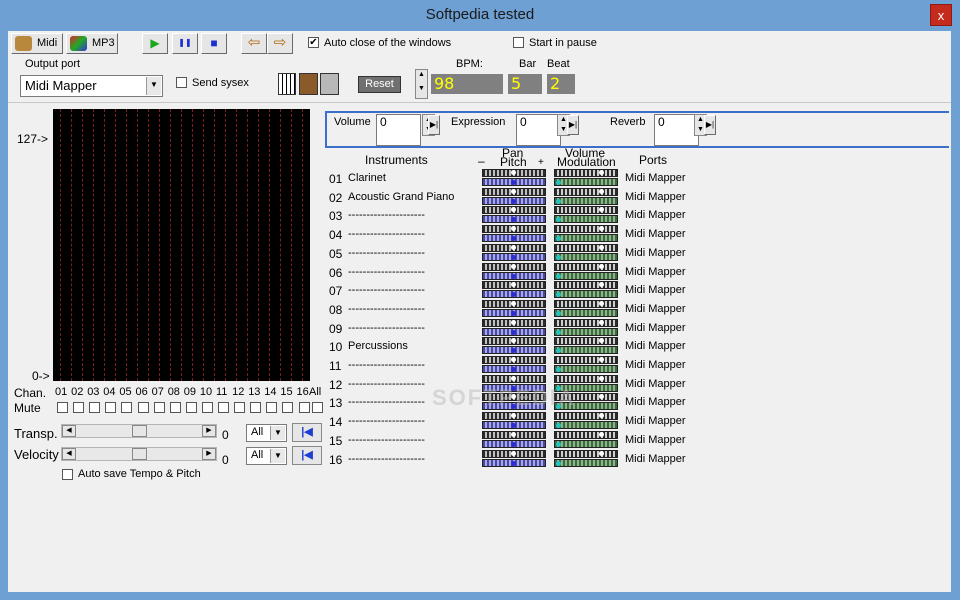  I want to click on title-bar: Softpedia tested x, so click(480, 15).